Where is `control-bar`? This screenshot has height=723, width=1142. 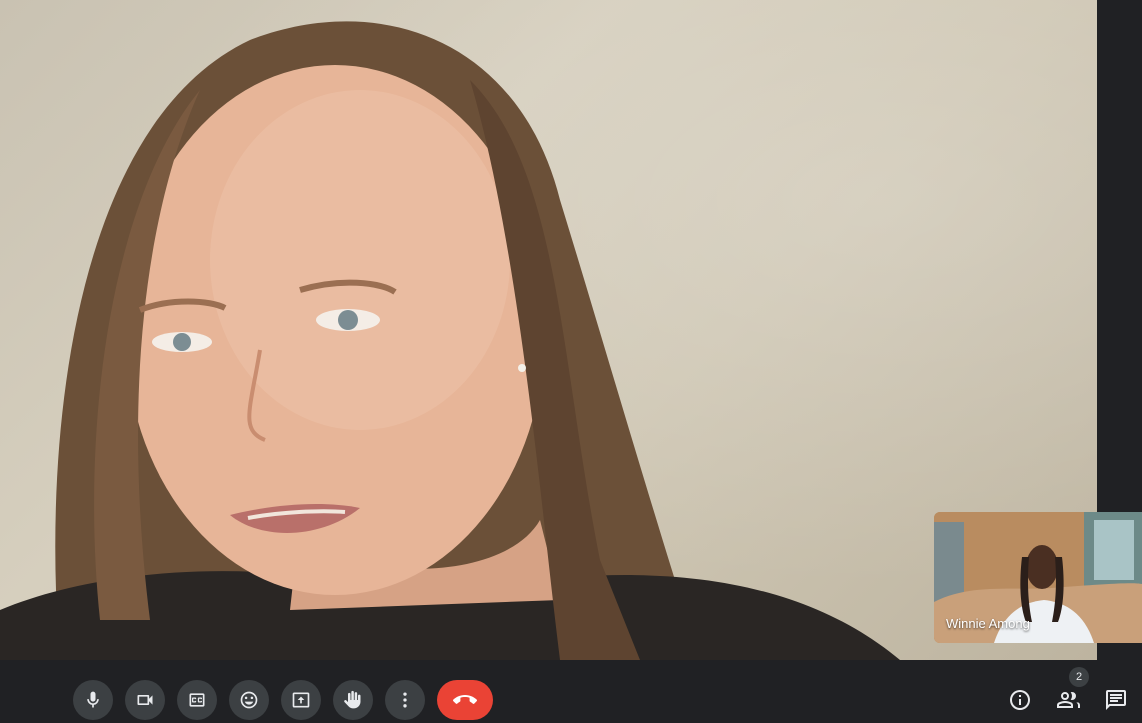 control-bar is located at coordinates (571, 691).